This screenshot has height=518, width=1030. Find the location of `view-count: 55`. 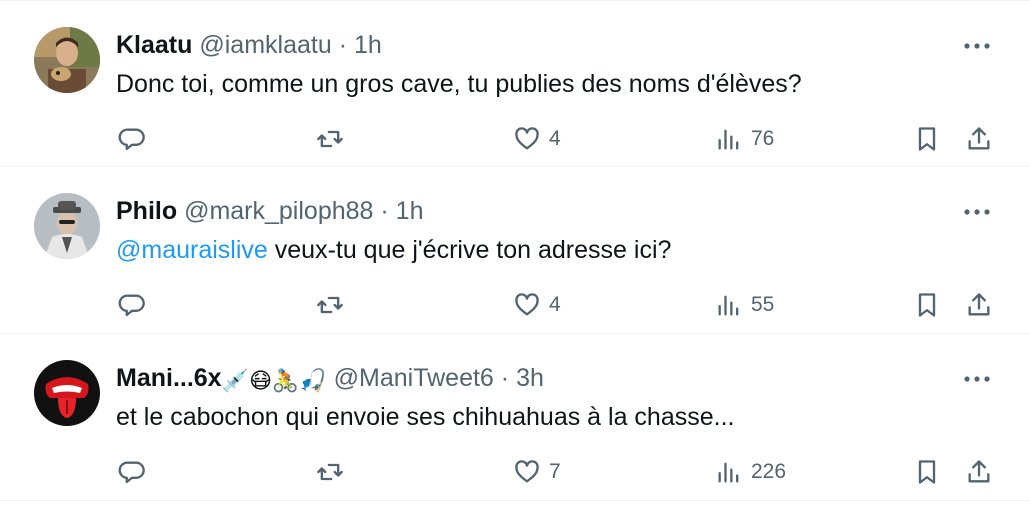

view-count: 55 is located at coordinates (763, 304).